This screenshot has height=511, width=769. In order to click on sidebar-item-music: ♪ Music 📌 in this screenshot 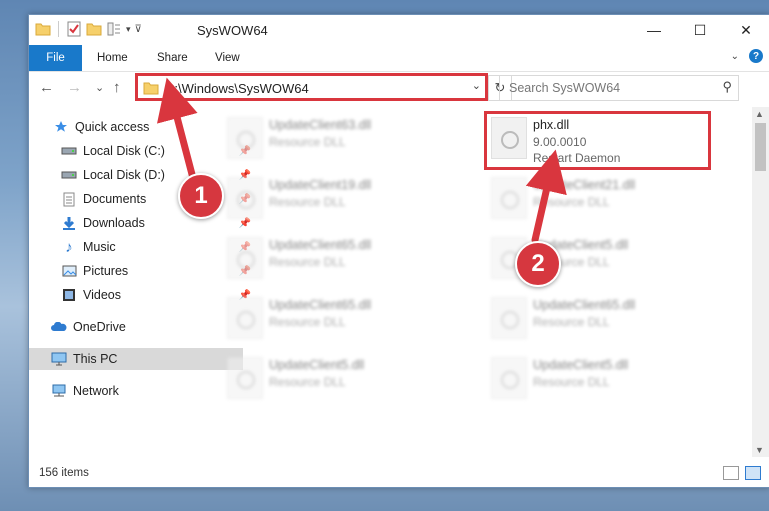, I will do `click(141, 247)`.